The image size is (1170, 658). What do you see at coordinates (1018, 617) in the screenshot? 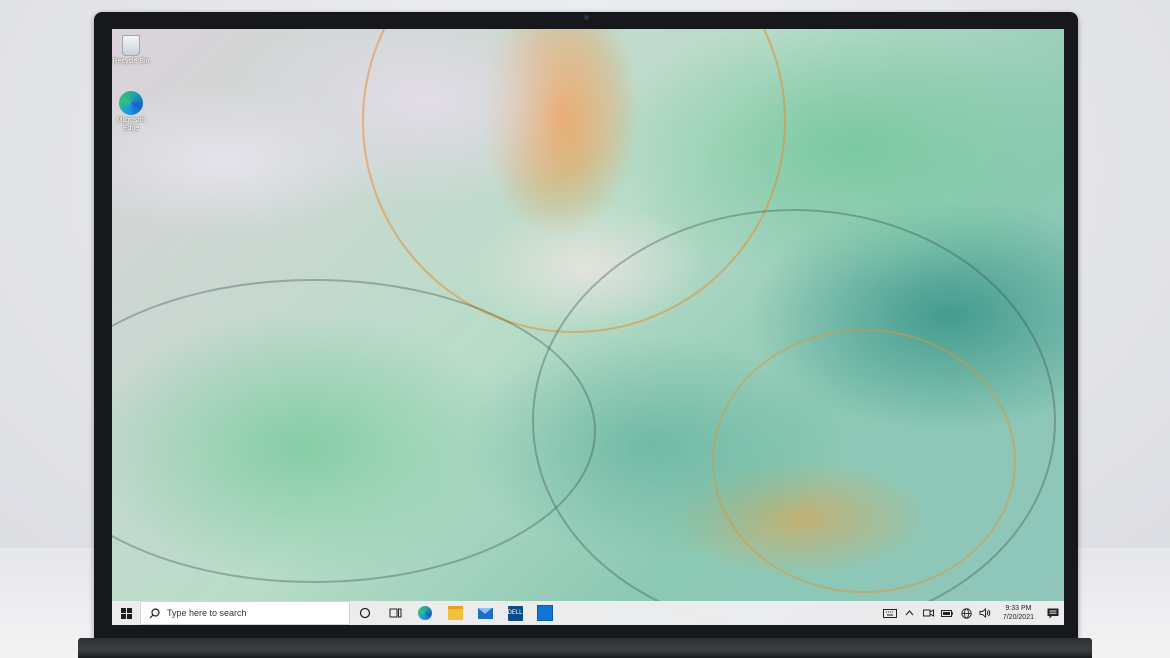
I see `clock-date: 7/20/2021` at bounding box center [1018, 617].